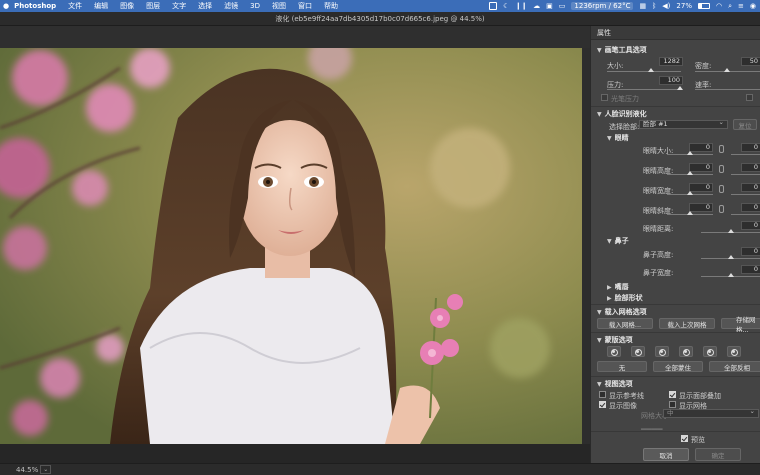  What do you see at coordinates (521, 6) in the screenshot?
I see `pause-icon: ❙❙` at bounding box center [521, 6].